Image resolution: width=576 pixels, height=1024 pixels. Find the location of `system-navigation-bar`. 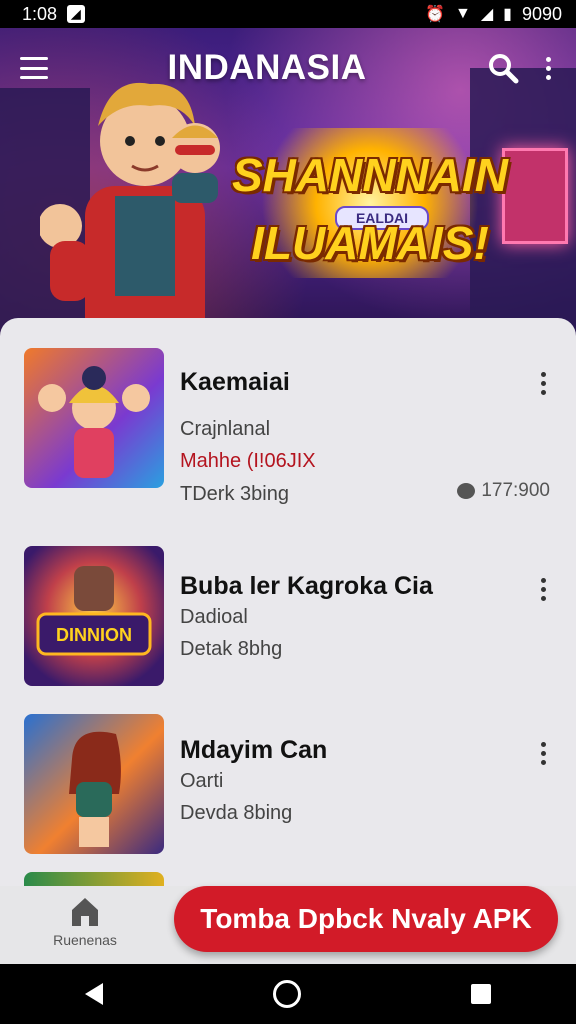

system-navigation-bar is located at coordinates (288, 994).